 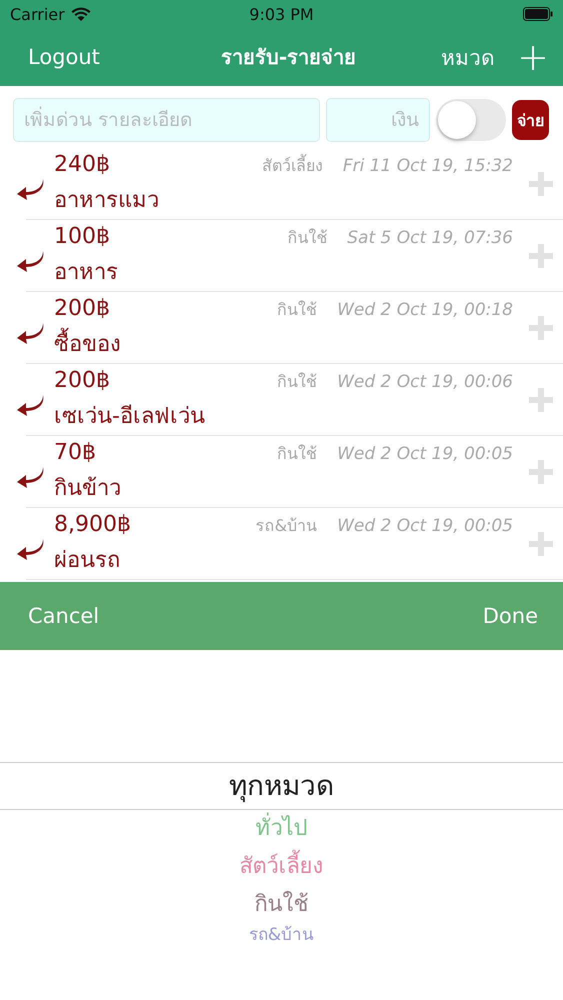 I want to click on category-text: รถ&บ้าน, so click(x=287, y=525).